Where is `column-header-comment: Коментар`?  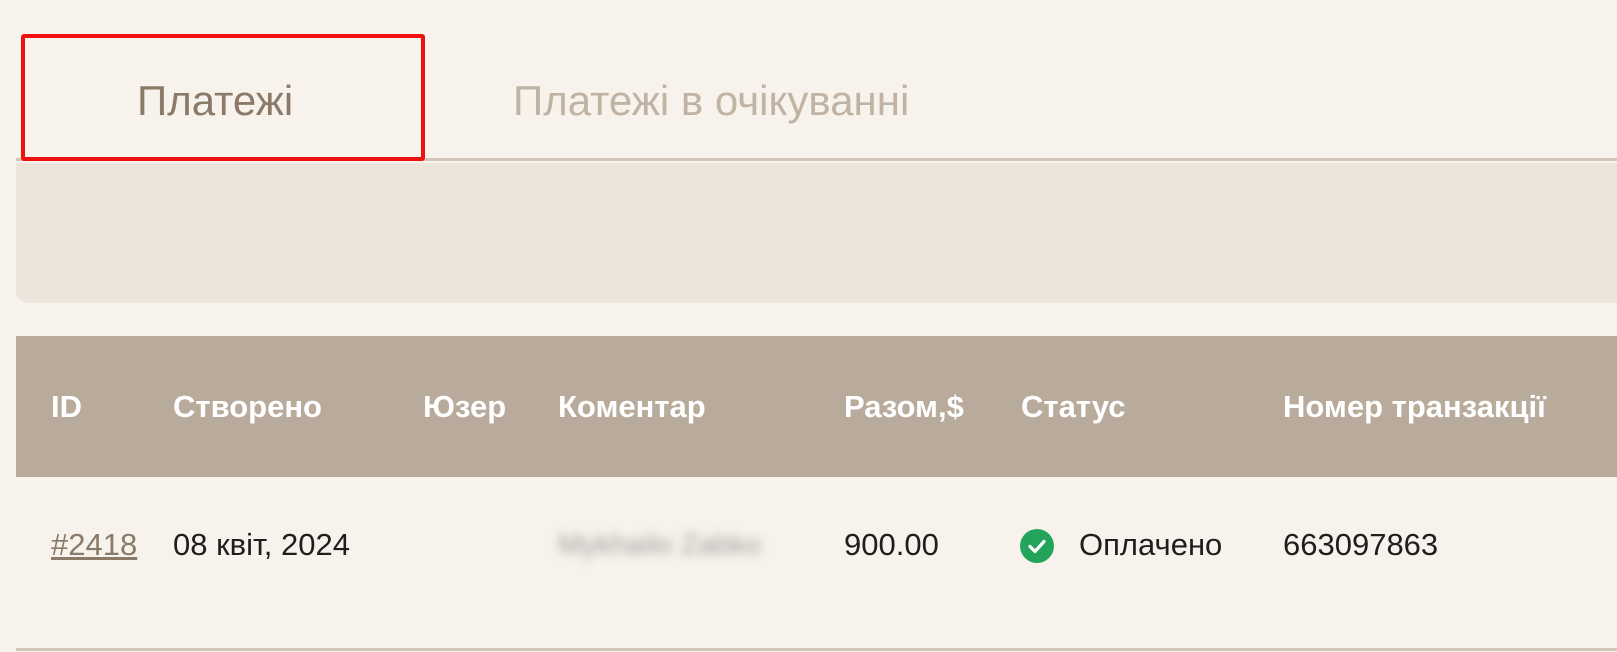
column-header-comment: Коментар is located at coordinates (632, 406).